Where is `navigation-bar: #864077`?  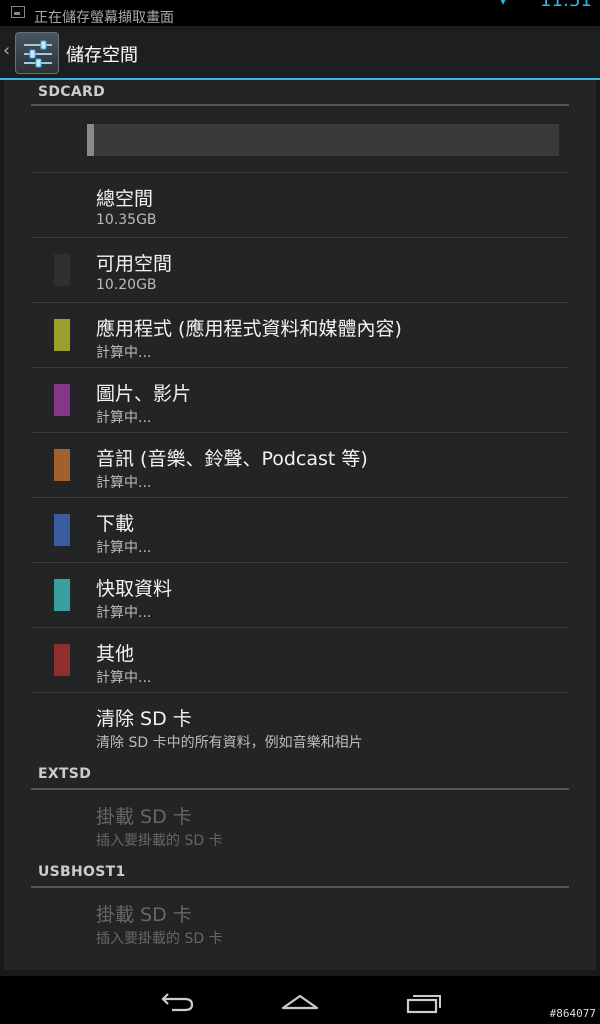 navigation-bar: #864077 is located at coordinates (300, 1000).